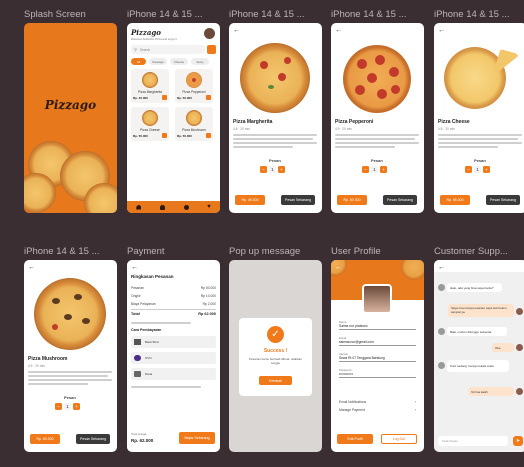 The width and height of the screenshot is (524, 467). Describe the element at coordinates (356, 251) in the screenshot. I see `frame-label: User Profile` at that location.